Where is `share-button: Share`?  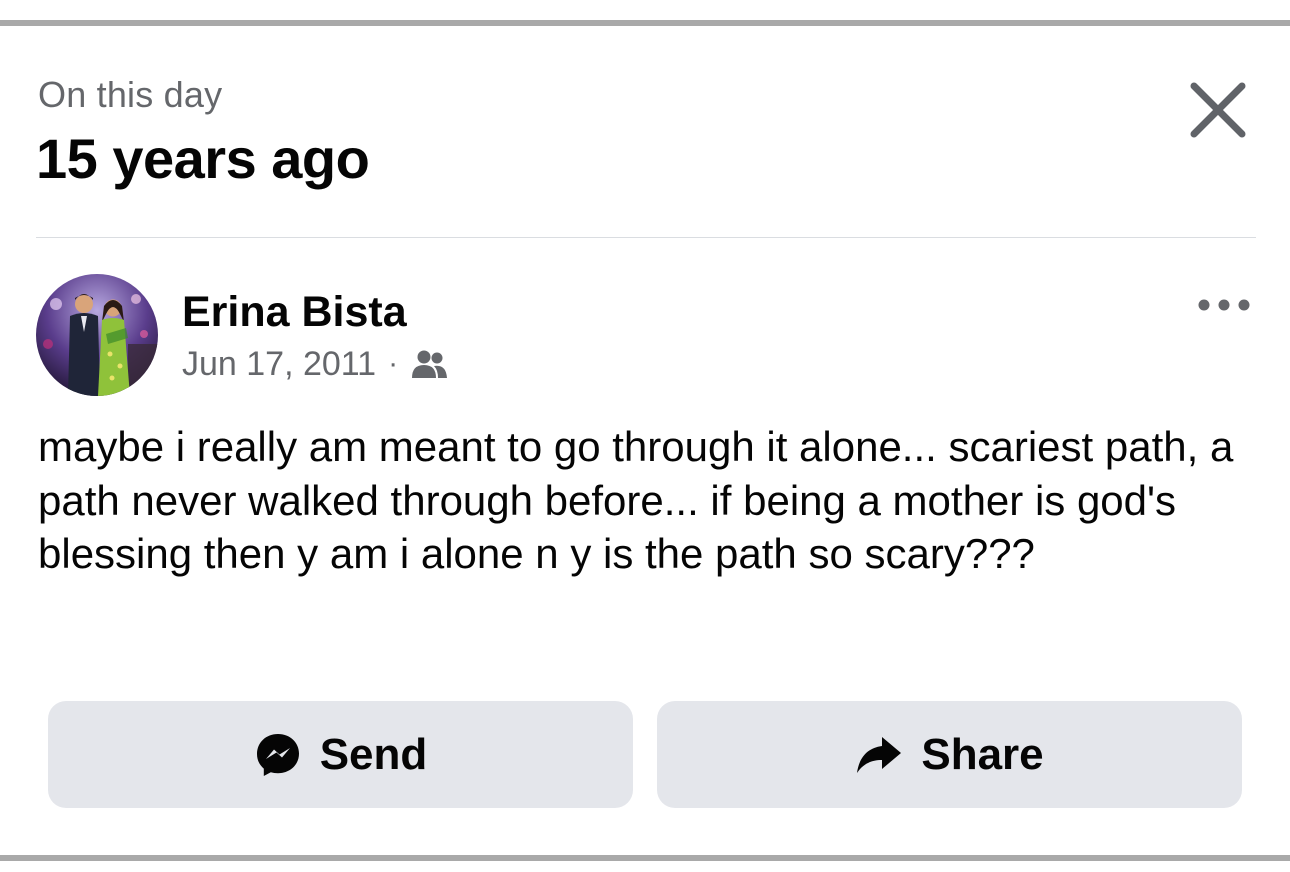 share-button: Share is located at coordinates (949, 754).